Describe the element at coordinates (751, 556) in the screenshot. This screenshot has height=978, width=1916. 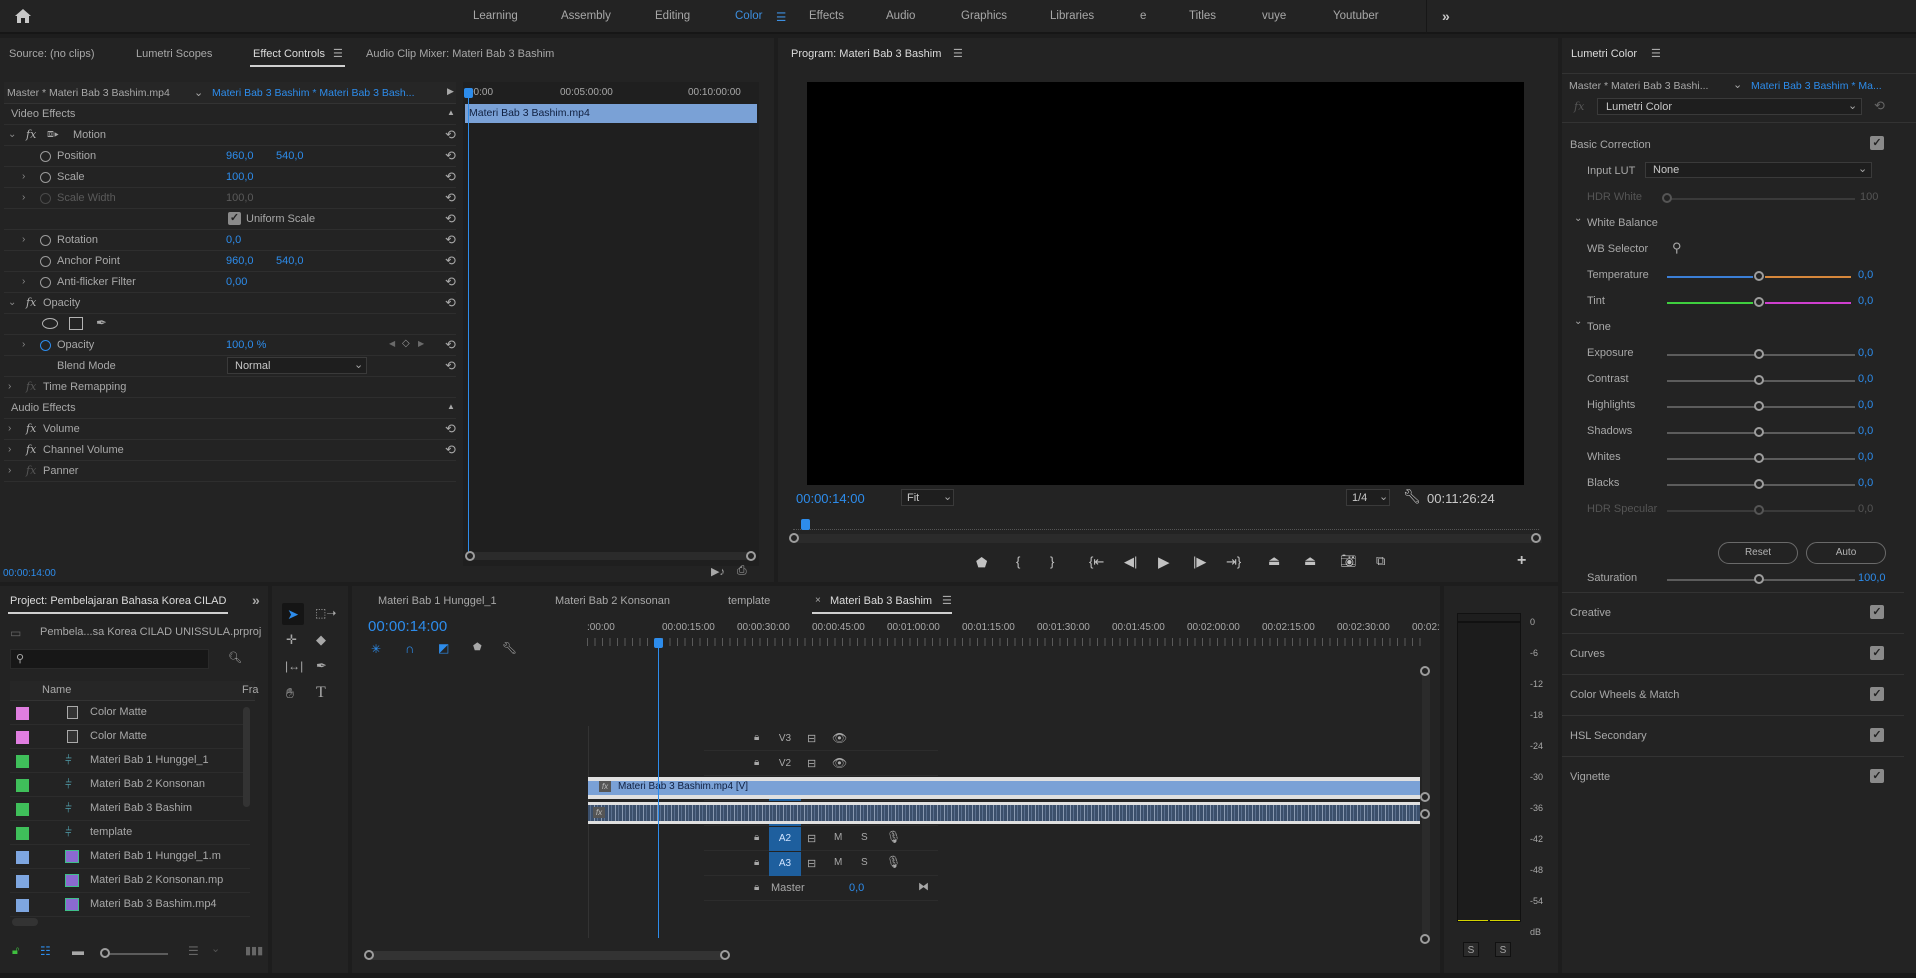
I see `mini-scroll-end-handle` at that location.